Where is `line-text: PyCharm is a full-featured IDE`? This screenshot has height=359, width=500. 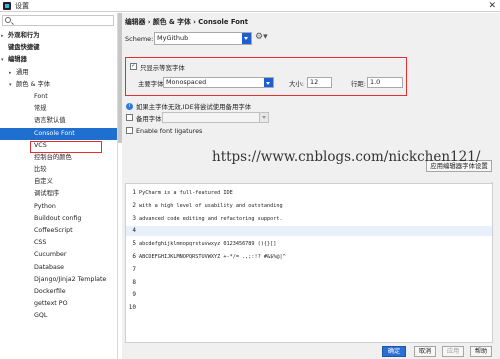 line-text: PyCharm is a full-featured IDE is located at coordinates (186, 193).